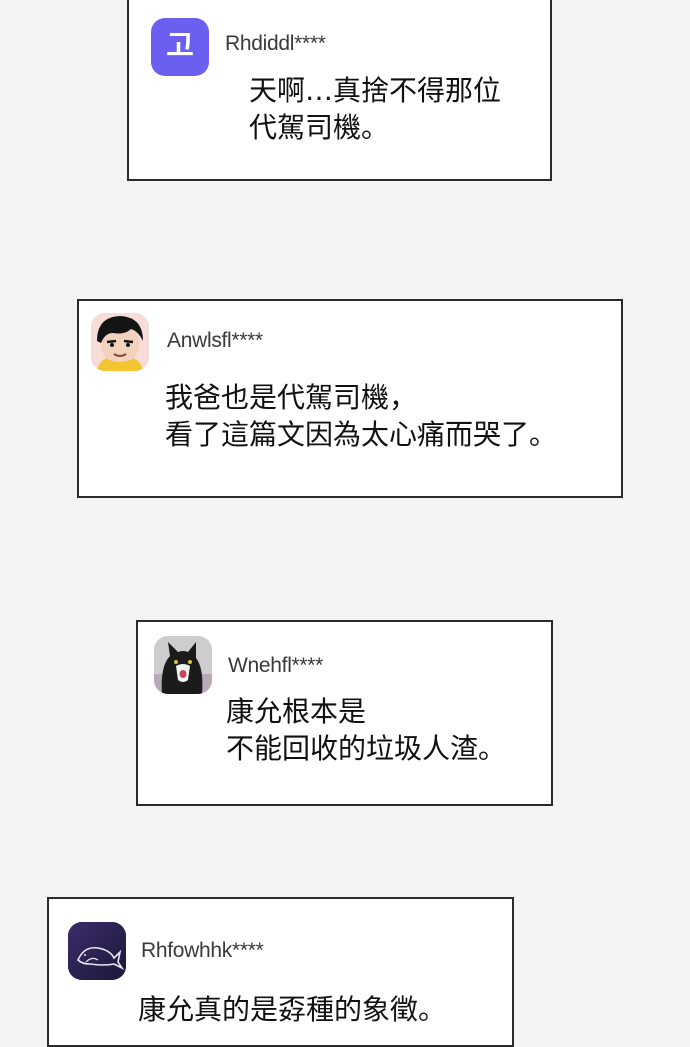 This screenshot has height=1047, width=690. Describe the element at coordinates (361, 434) in the screenshot. I see `comment-line: 看了這篇文因為太心痛而哭了。` at that location.